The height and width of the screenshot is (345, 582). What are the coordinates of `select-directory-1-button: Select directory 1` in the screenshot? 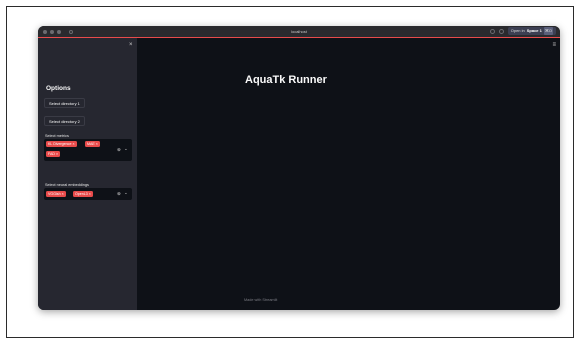 It's located at (64, 103).